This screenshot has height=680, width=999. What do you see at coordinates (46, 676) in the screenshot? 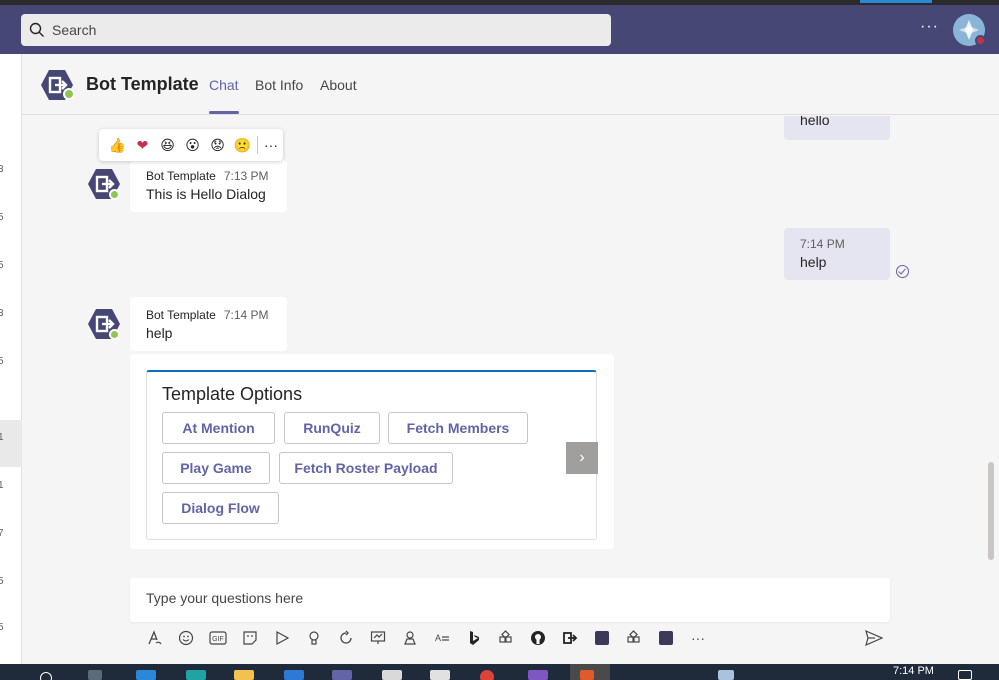
I see `taskbar-search-icon` at bounding box center [46, 676].